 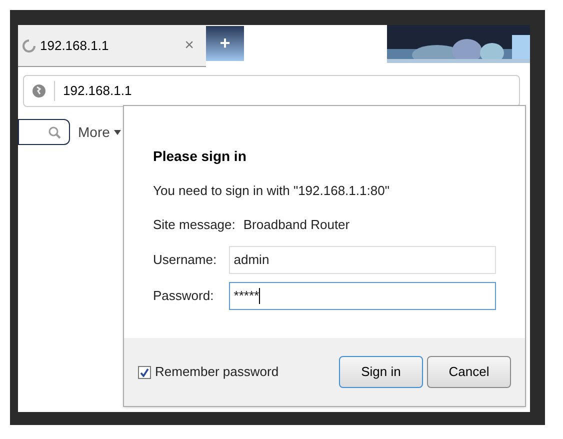 I want to click on caret-icon, so click(x=117, y=132).